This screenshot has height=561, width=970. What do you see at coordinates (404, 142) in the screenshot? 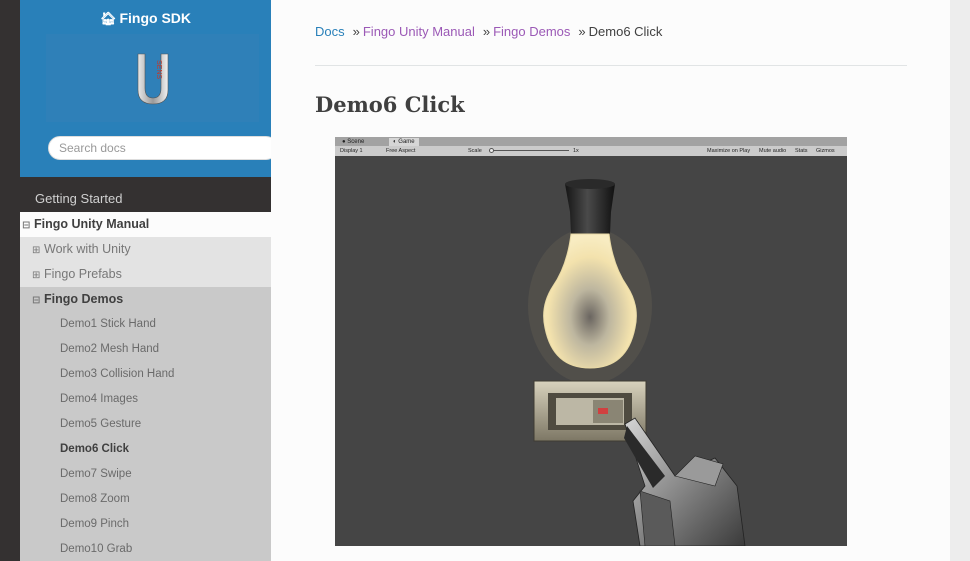
I see `tab-game: ◐ Game` at bounding box center [404, 142].